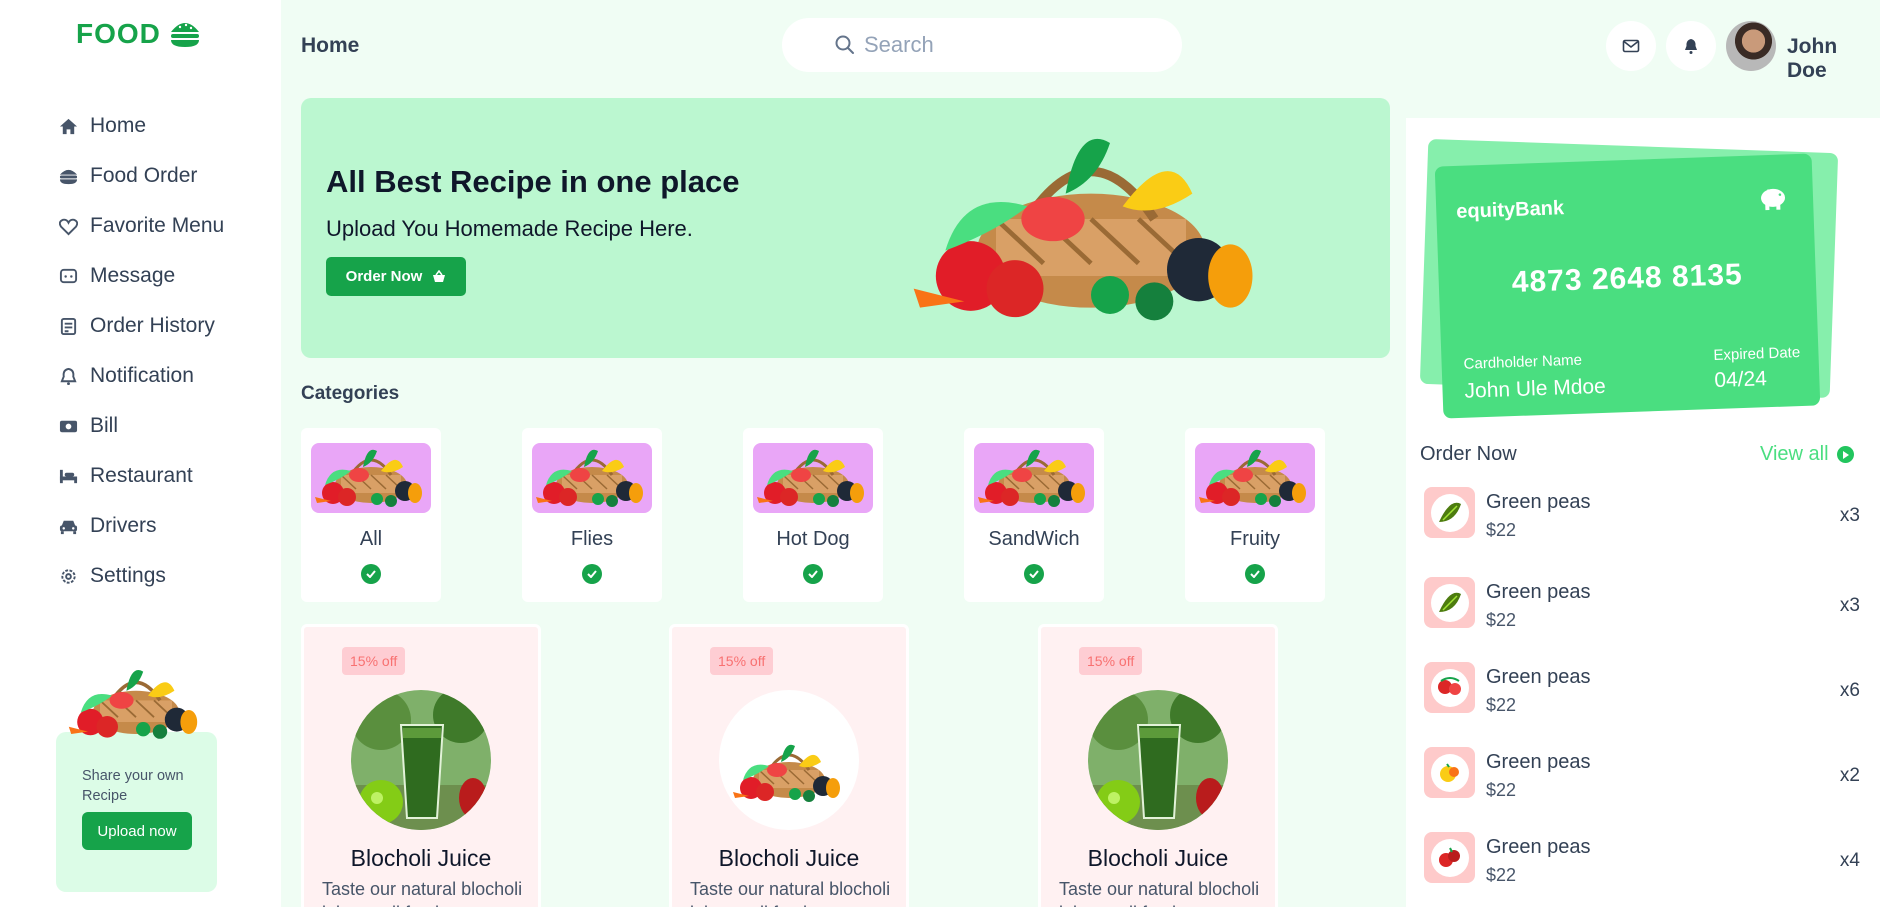  I want to click on sidebar-item-label: Drivers, so click(123, 525).